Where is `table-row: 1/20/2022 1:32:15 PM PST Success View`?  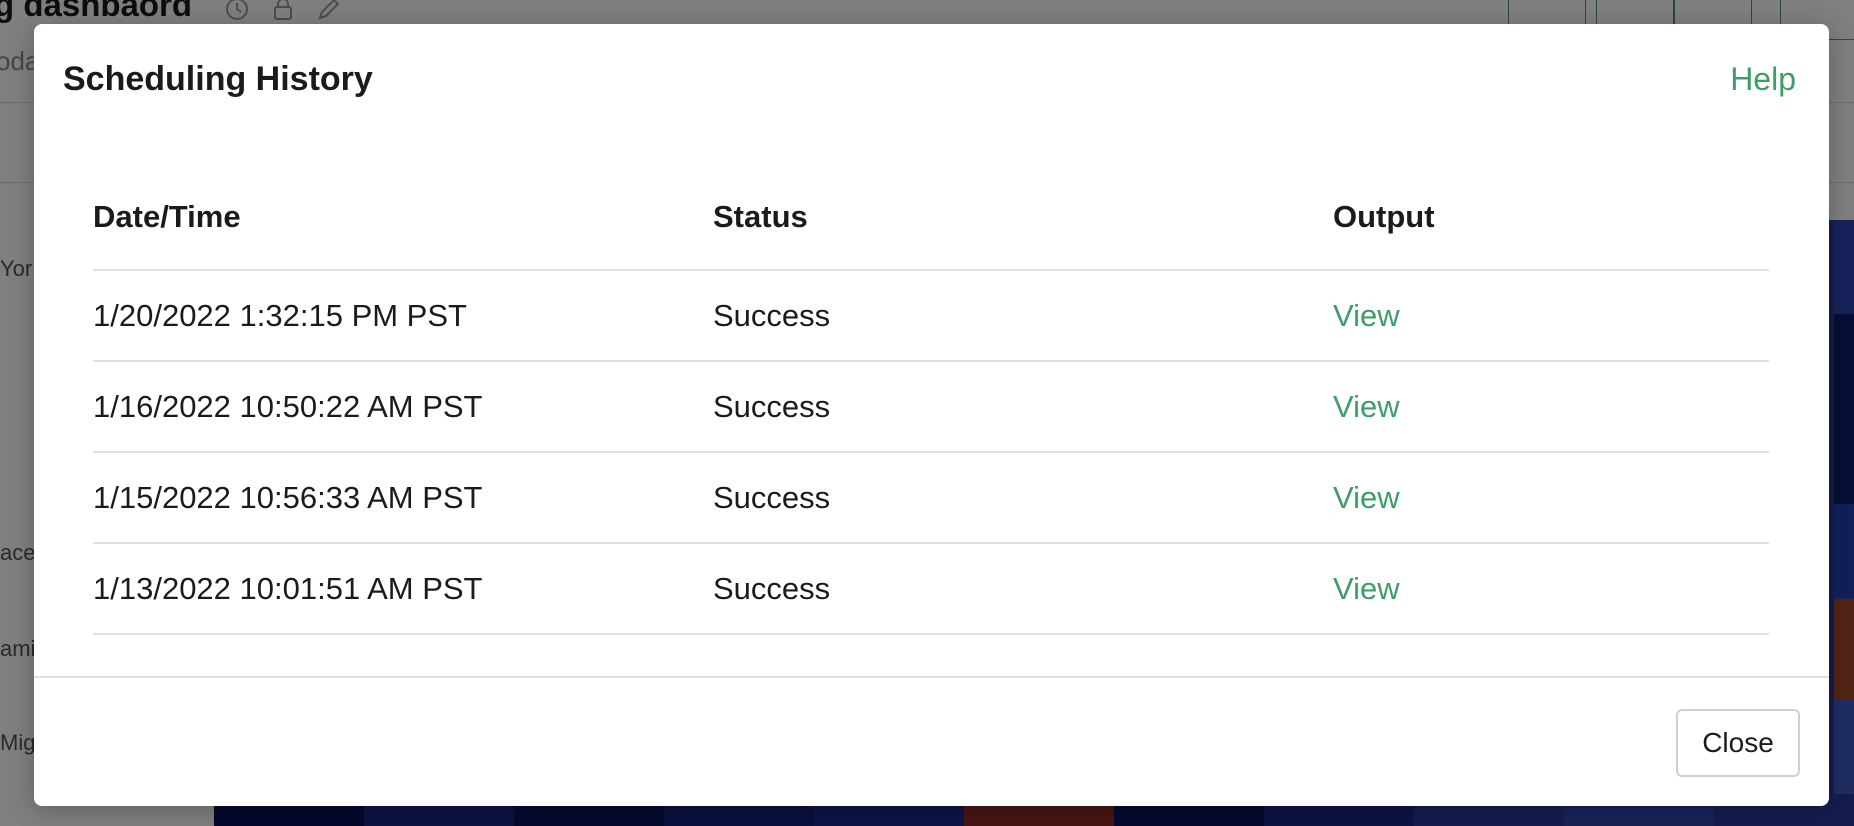 table-row: 1/20/2022 1:32:15 PM PST Success View is located at coordinates (931, 316).